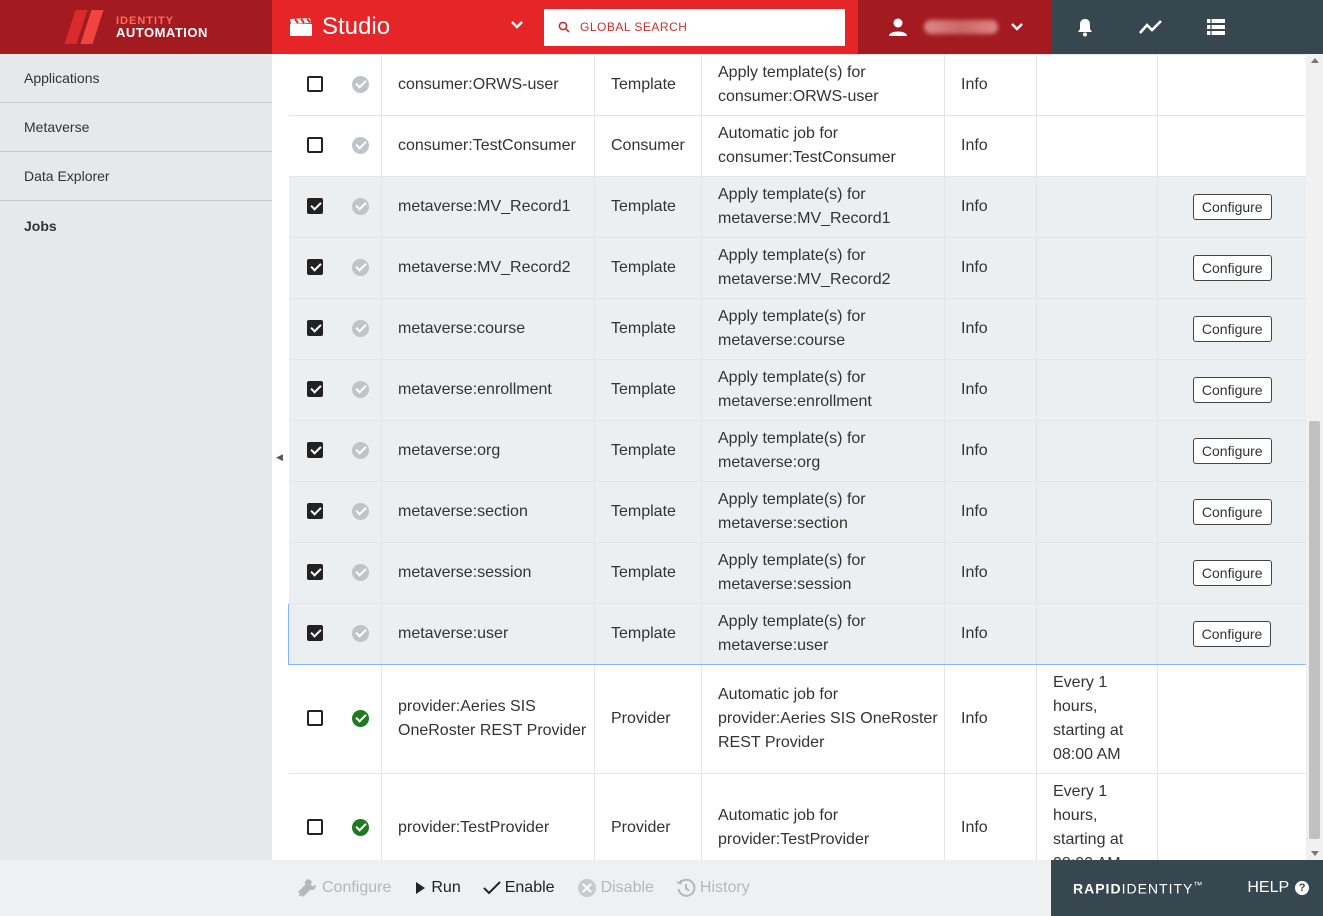  What do you see at coordinates (1151, 27) in the screenshot?
I see `activity-trend-icon` at bounding box center [1151, 27].